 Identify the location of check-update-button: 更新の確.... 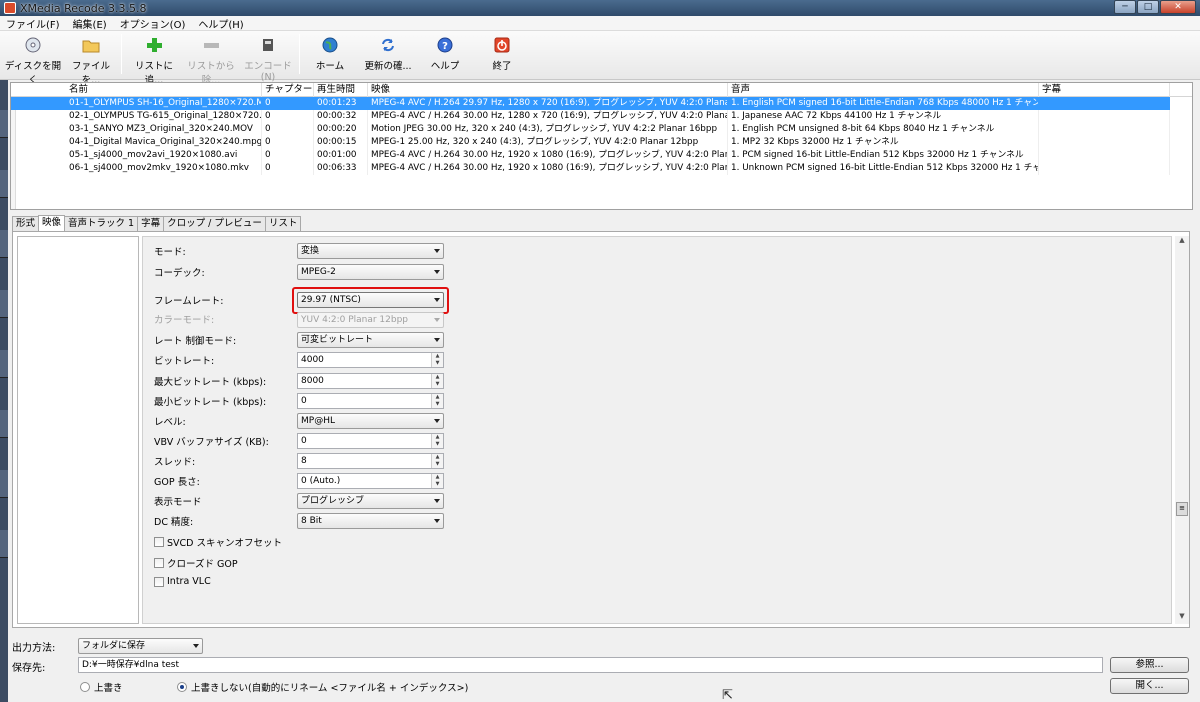
(388, 55).